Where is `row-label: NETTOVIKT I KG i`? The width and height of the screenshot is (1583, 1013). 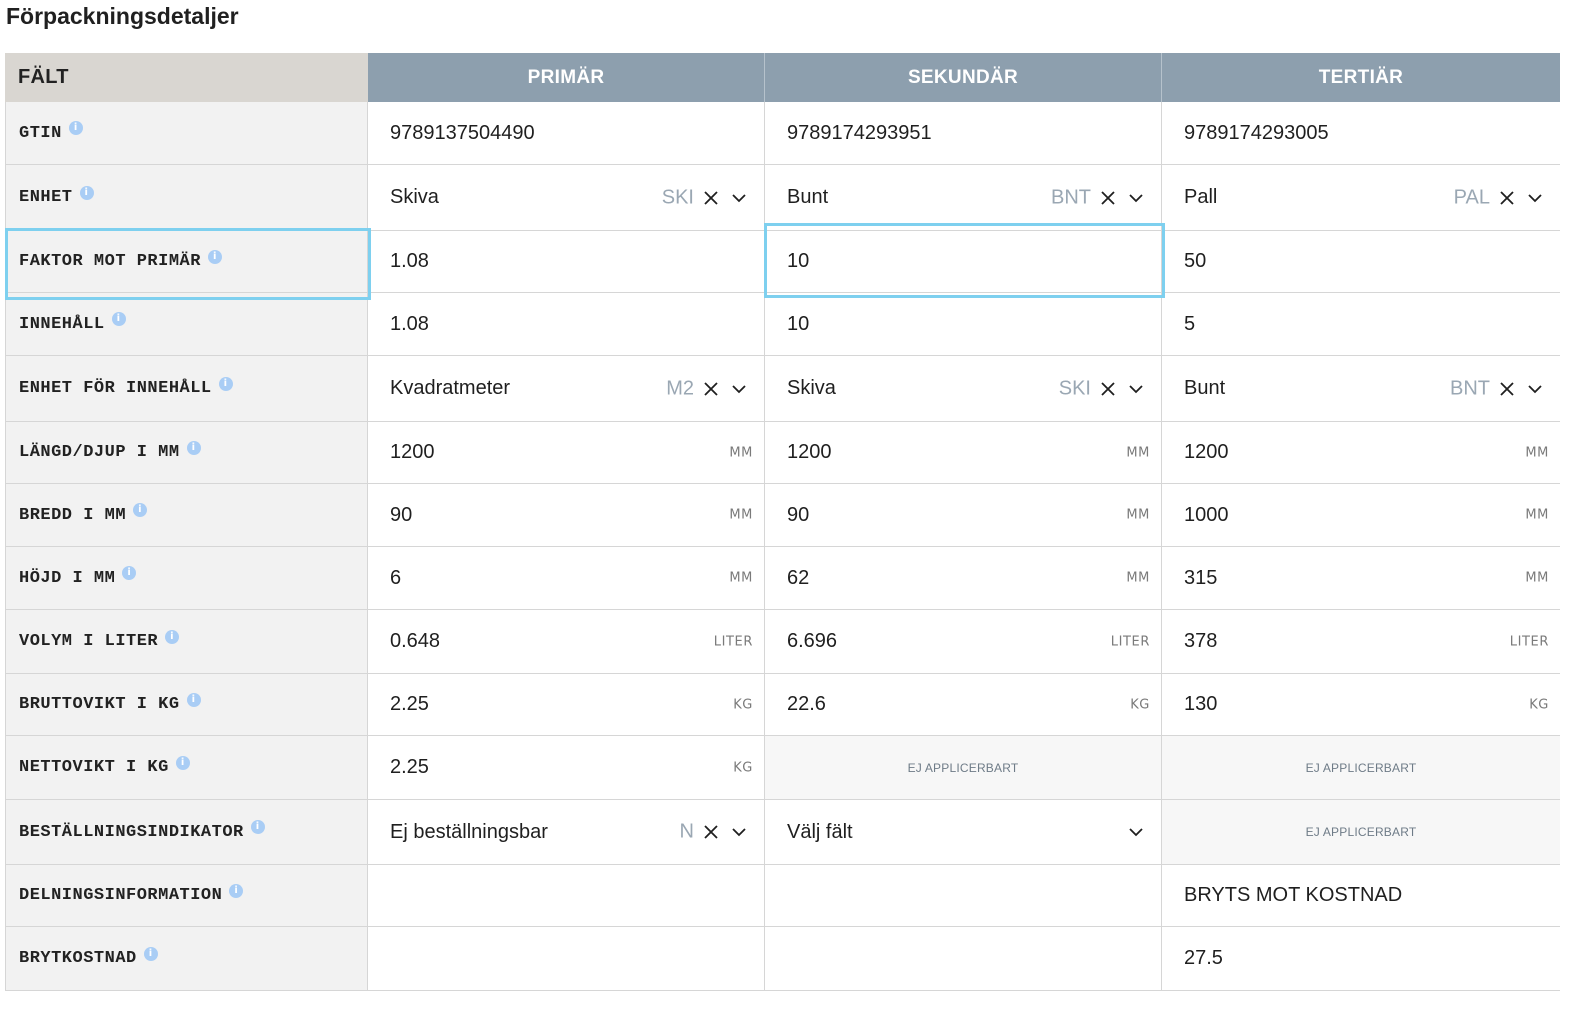 row-label: NETTOVIKT I KG i is located at coordinates (186, 768).